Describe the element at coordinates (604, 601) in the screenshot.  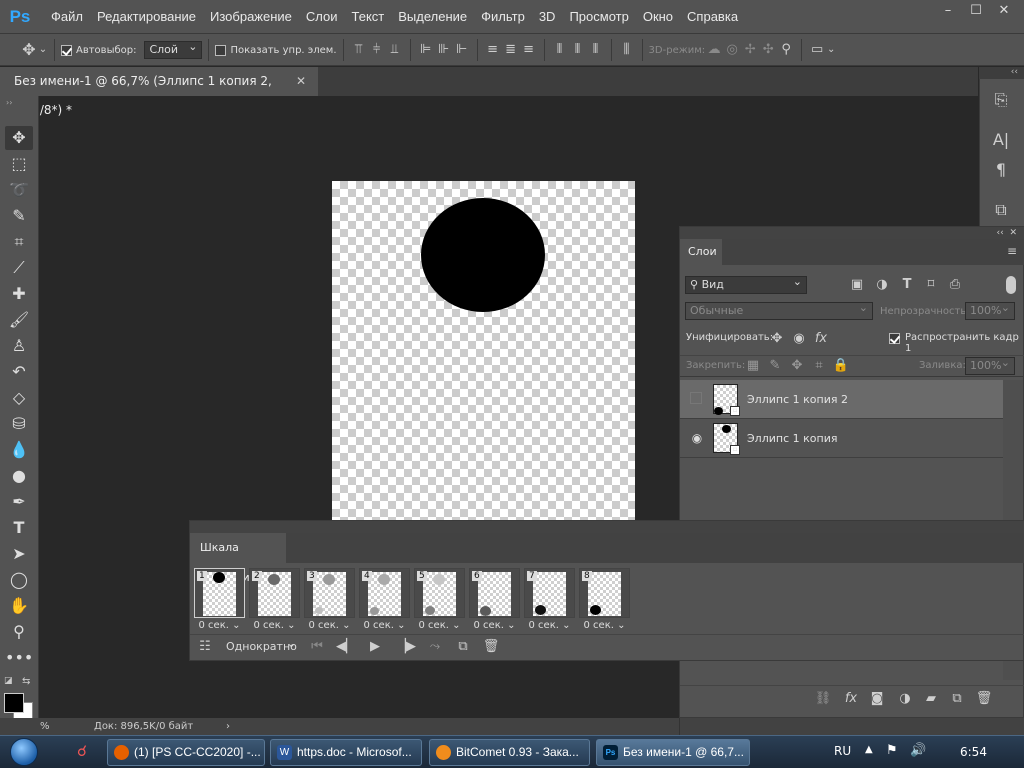
I see `animation-frame: 8 0 сек. ⌄` at that location.